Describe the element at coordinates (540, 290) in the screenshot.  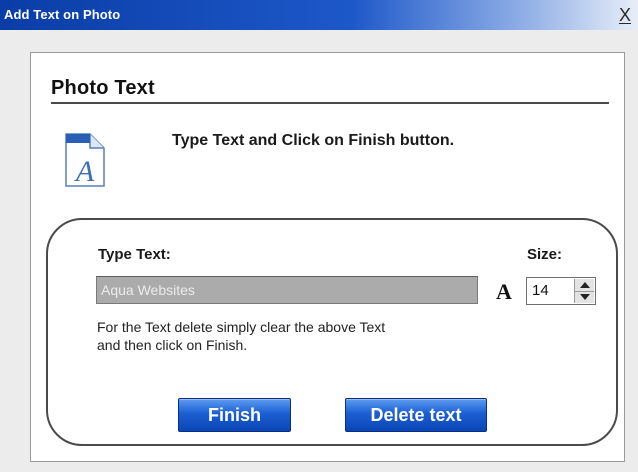
I see `size-value: 14` at that location.